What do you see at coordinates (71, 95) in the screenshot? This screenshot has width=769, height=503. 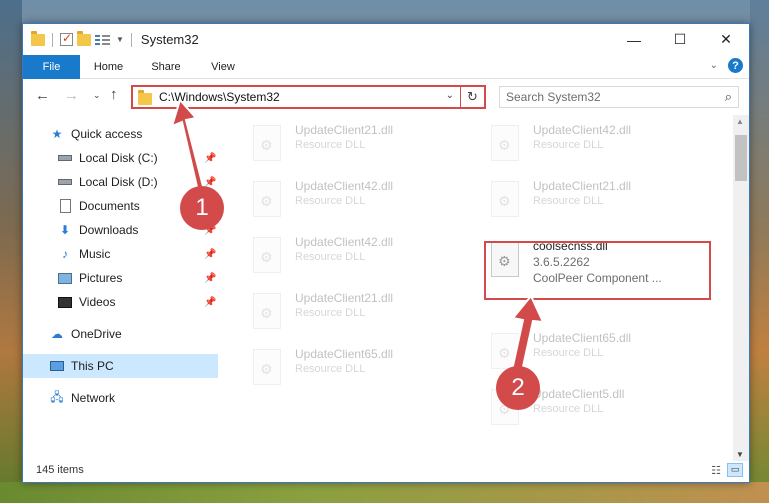 I see `forward-arrow-icon: →` at bounding box center [71, 95].